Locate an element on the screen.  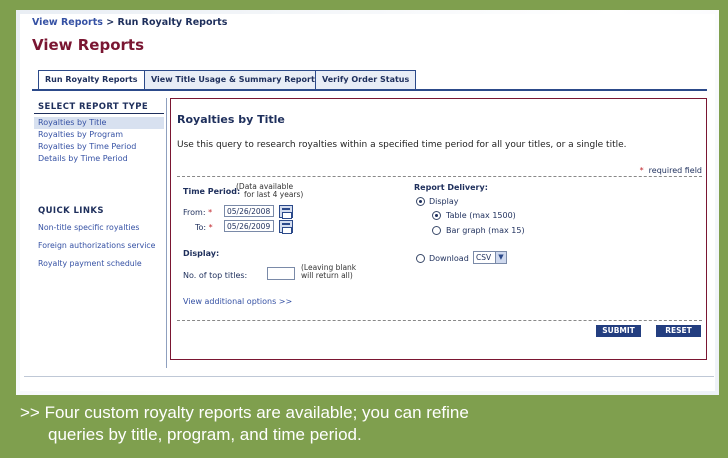
tab-run-royalty-reports: Run Royalty Reports is located at coordinates (91, 80).